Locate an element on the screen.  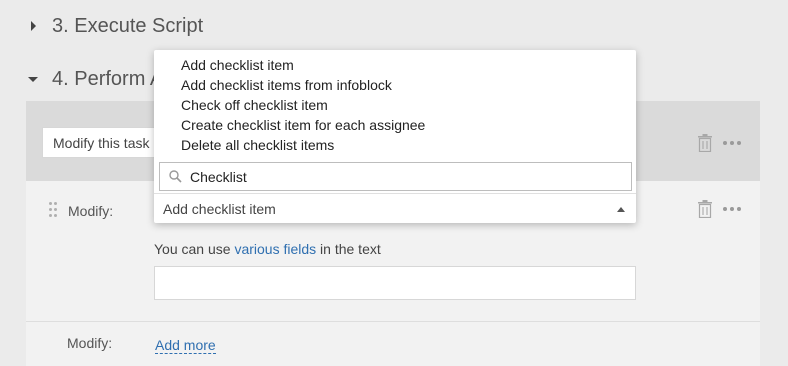
section-3-header: 3. Execute Script is located at coordinates (114, 26).